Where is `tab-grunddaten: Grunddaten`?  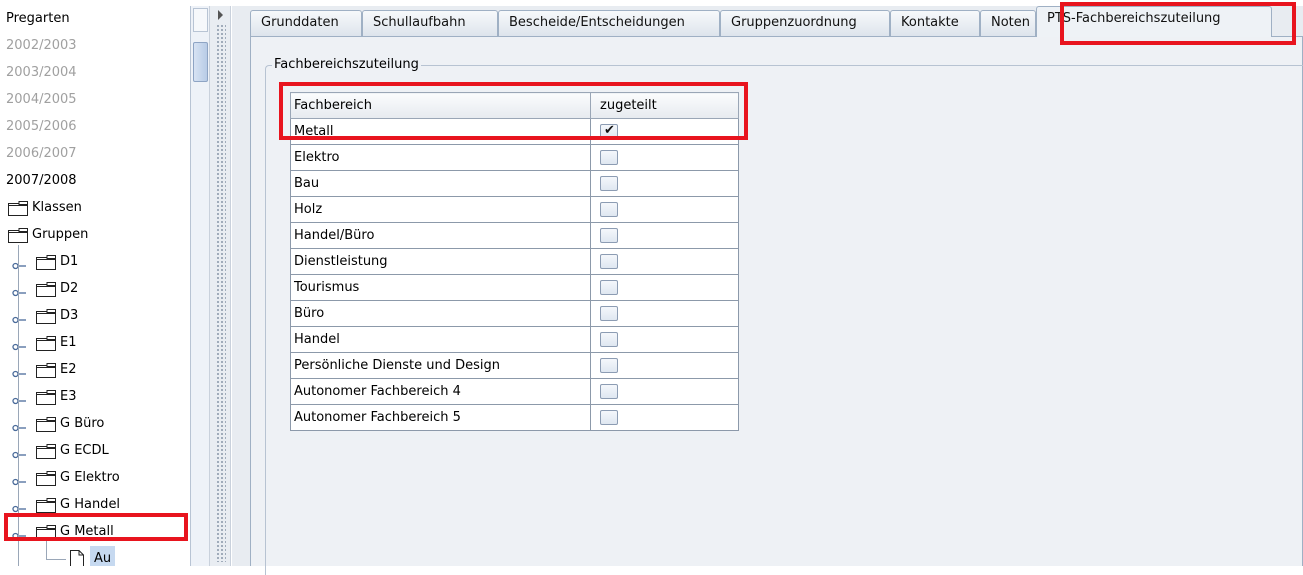 tab-grunddaten: Grunddaten is located at coordinates (306, 23).